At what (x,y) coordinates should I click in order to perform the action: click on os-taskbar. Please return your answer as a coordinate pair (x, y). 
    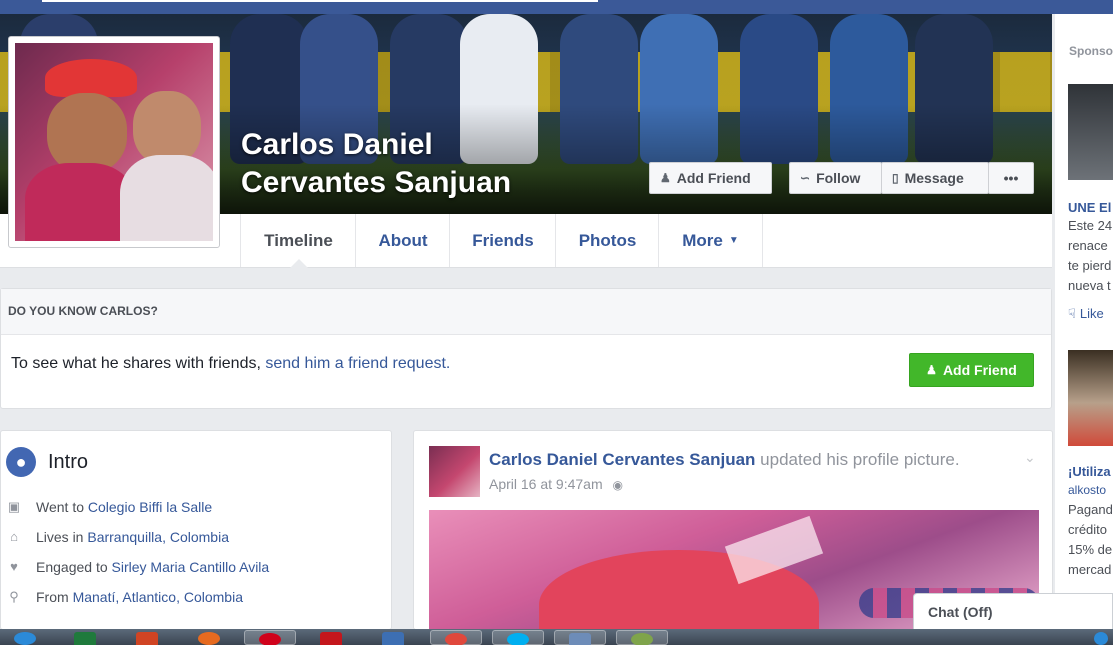
    Looking at the image, I should click on (556, 637).